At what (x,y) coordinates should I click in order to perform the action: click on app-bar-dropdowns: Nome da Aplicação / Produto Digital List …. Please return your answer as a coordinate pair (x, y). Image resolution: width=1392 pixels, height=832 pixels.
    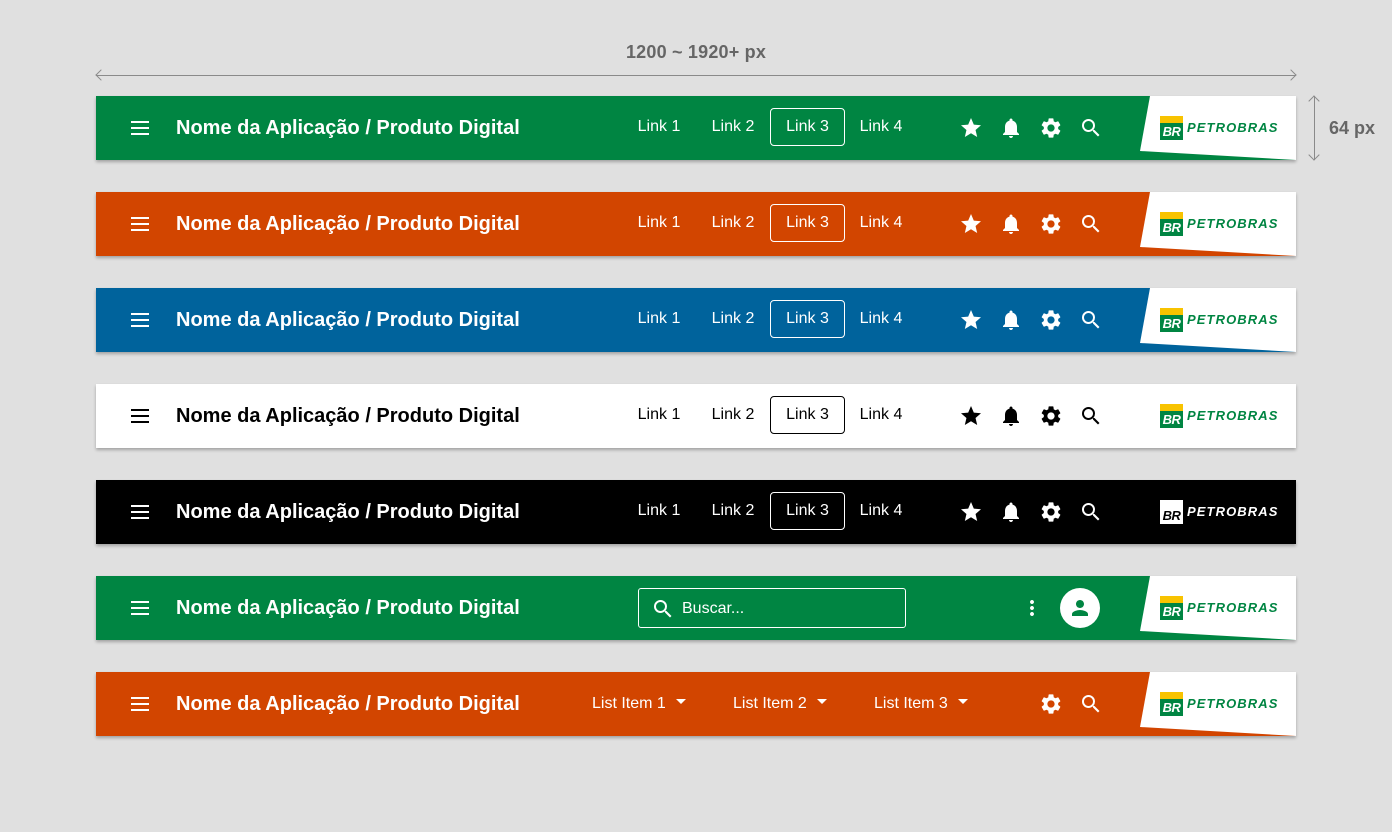
    Looking at the image, I should click on (696, 704).